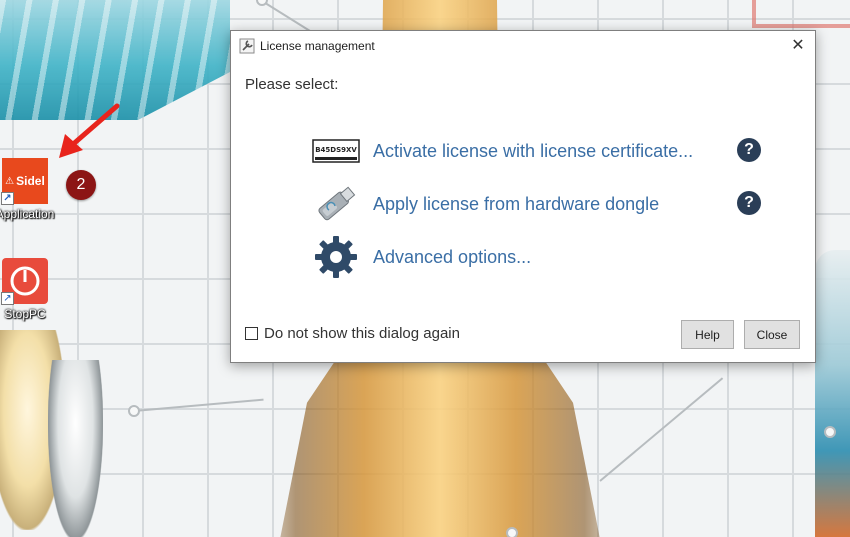 This screenshot has height=537, width=850. I want to click on option-label: Apply license from hardware dongle, so click(516, 204).